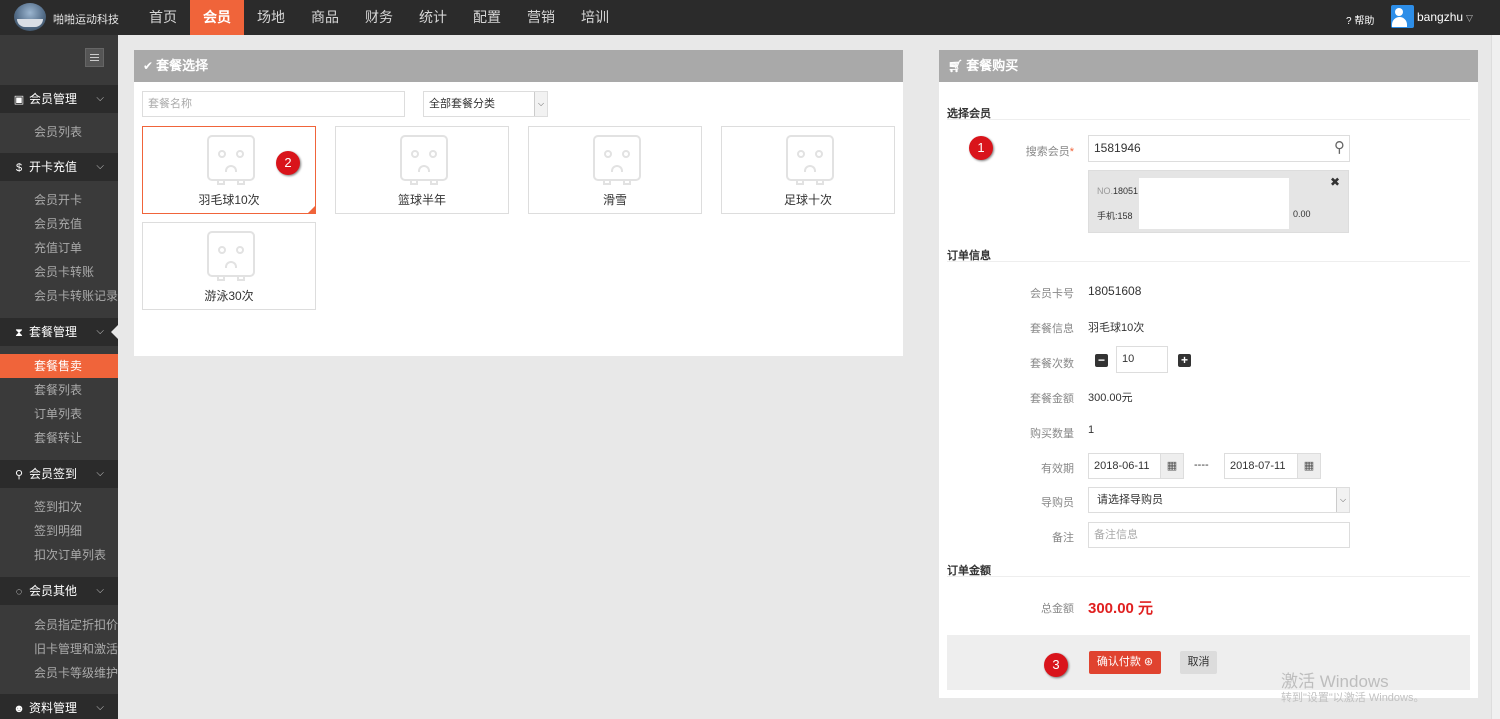 The width and height of the screenshot is (1500, 719). What do you see at coordinates (59, 224) in the screenshot?
I see `sidebar-item-recharge: 会员充值` at bounding box center [59, 224].